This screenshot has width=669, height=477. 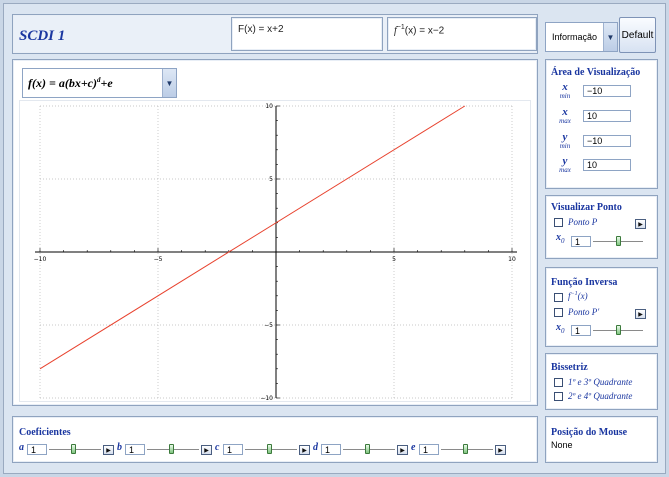 What do you see at coordinates (583, 222) in the screenshot?
I see `ponto-p-label: Ponto P` at bounding box center [583, 222].